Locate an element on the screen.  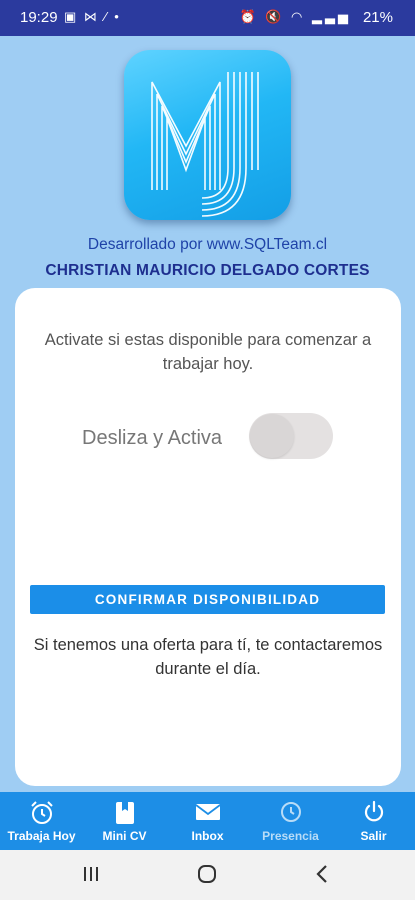
system-status-icons: ⏰ 🔇 ◠ ▂▃▅ is located at coordinates (295, 16).